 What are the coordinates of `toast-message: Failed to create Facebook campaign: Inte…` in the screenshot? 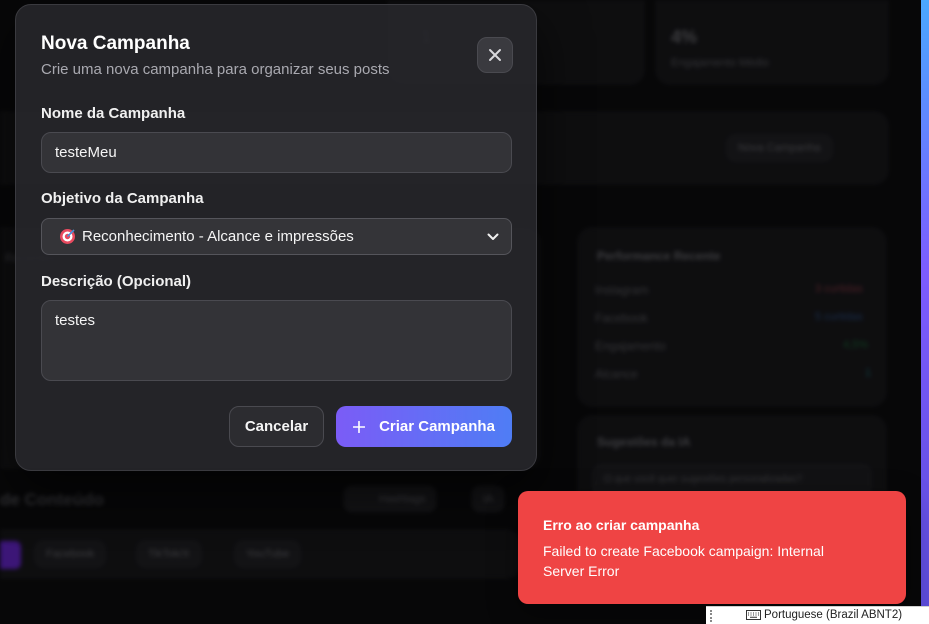 It's located at (683, 561).